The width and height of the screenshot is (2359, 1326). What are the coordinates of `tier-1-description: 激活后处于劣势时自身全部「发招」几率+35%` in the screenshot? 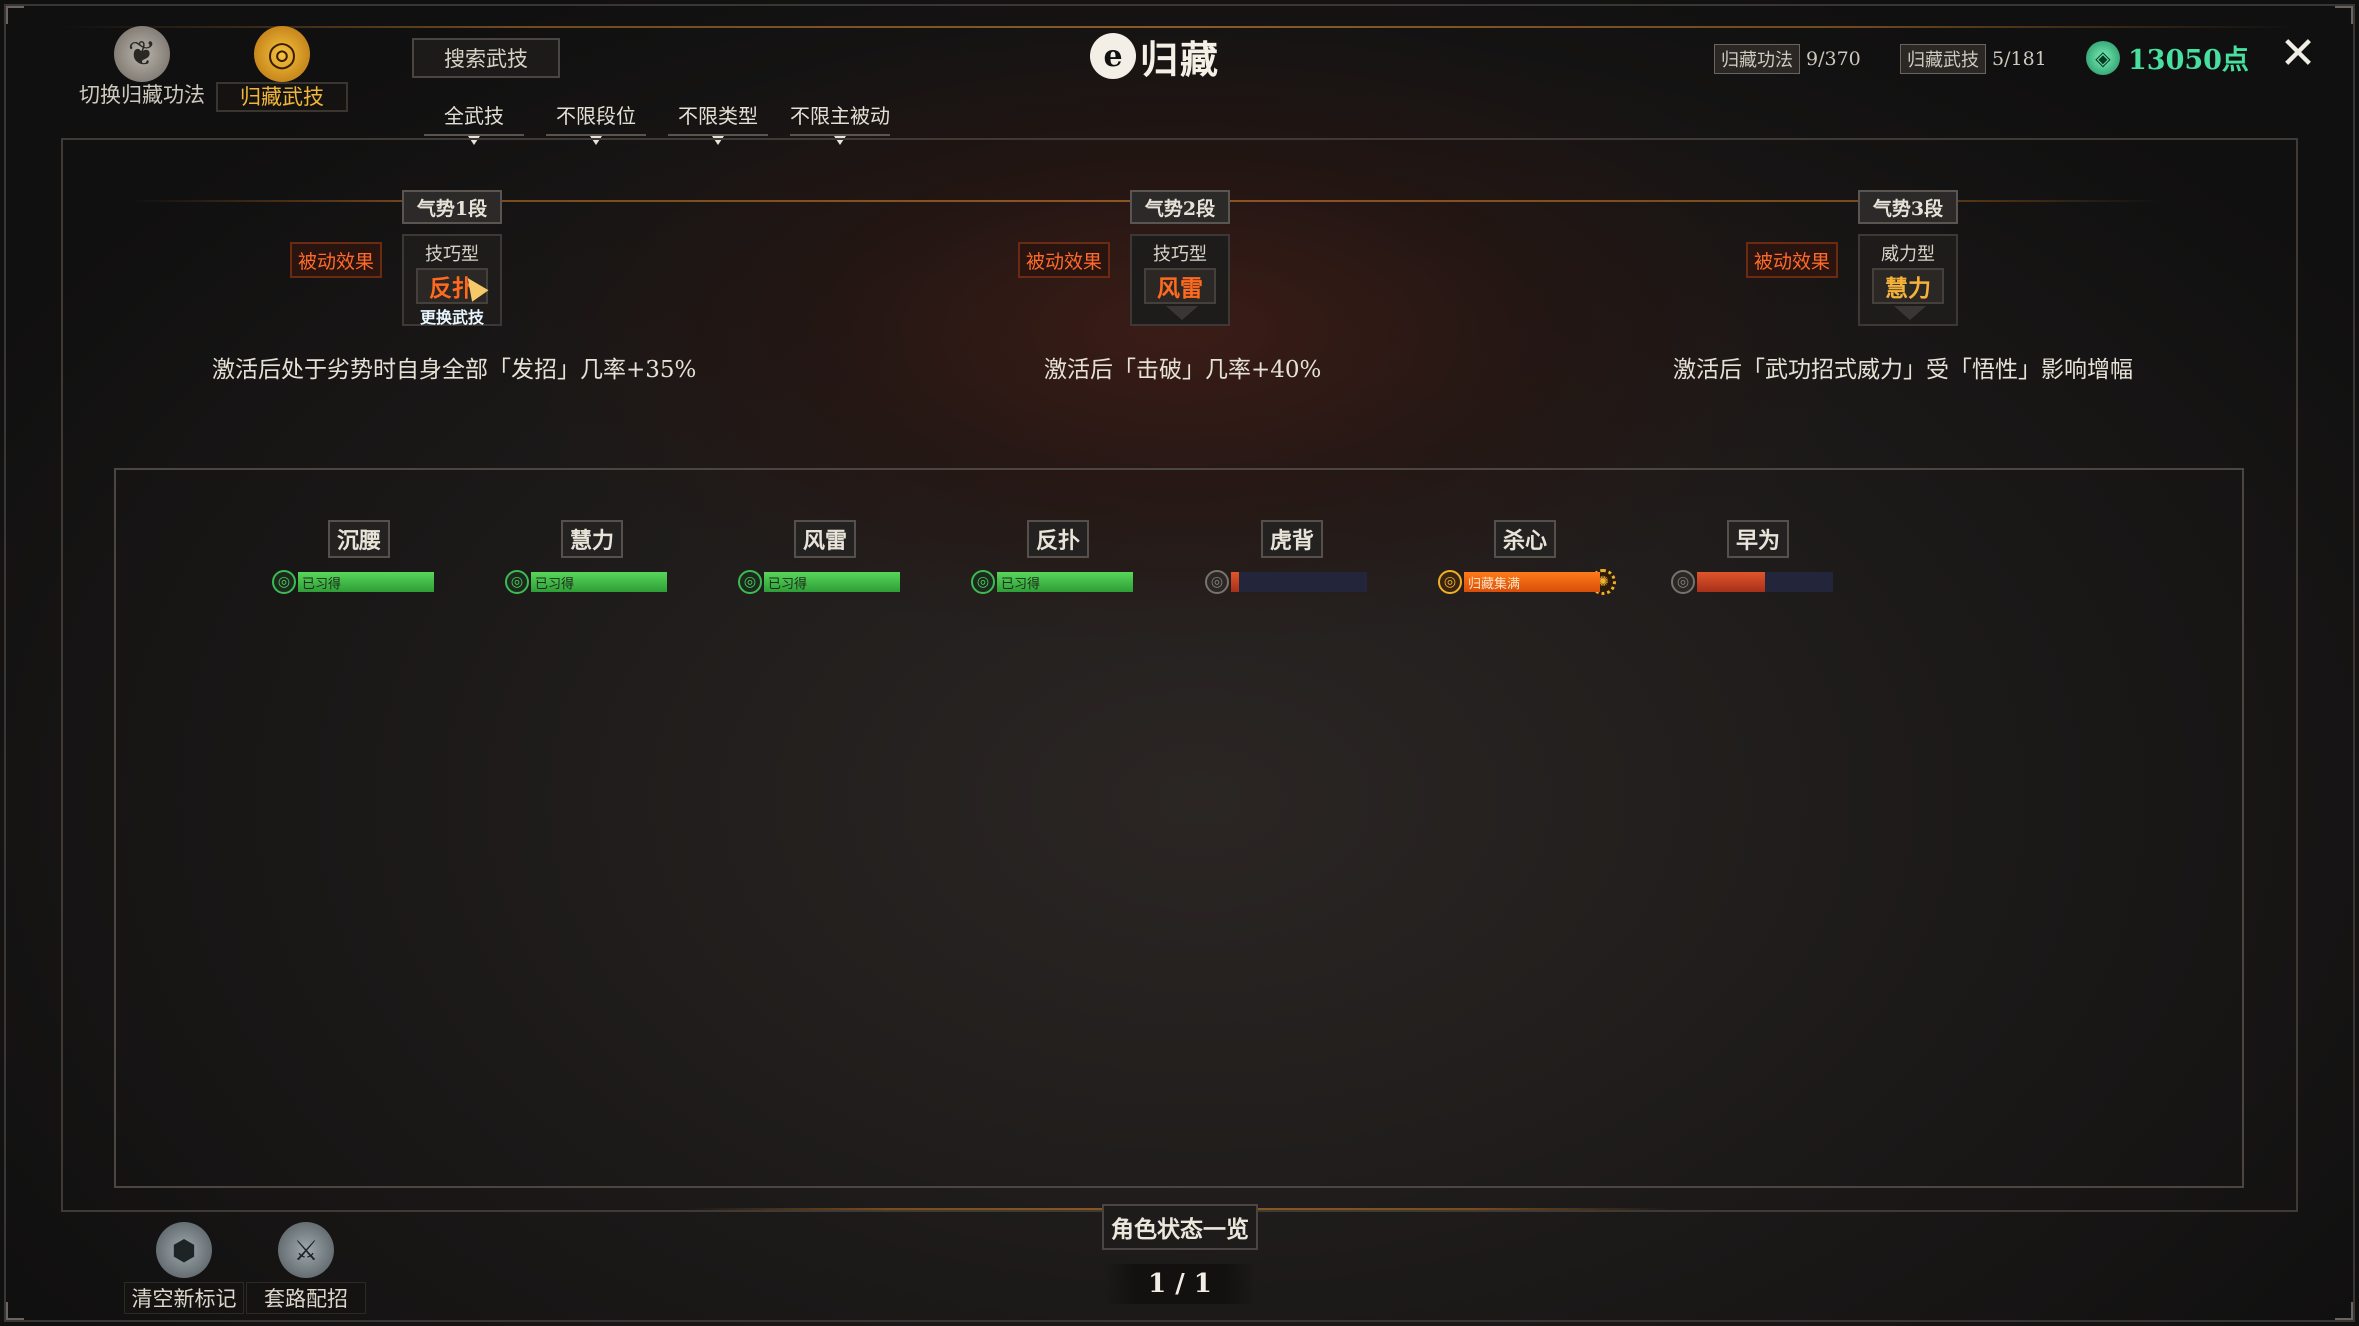 It's located at (454, 370).